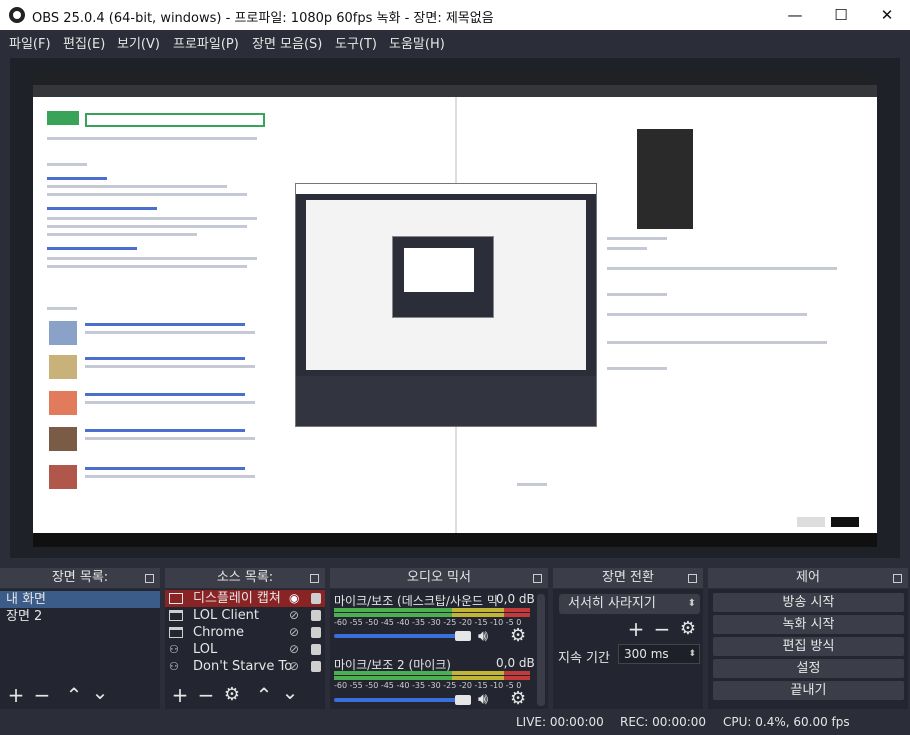 The height and width of the screenshot is (735, 910). What do you see at coordinates (662, 629) in the screenshot?
I see `remove-transition-button: −` at bounding box center [662, 629].